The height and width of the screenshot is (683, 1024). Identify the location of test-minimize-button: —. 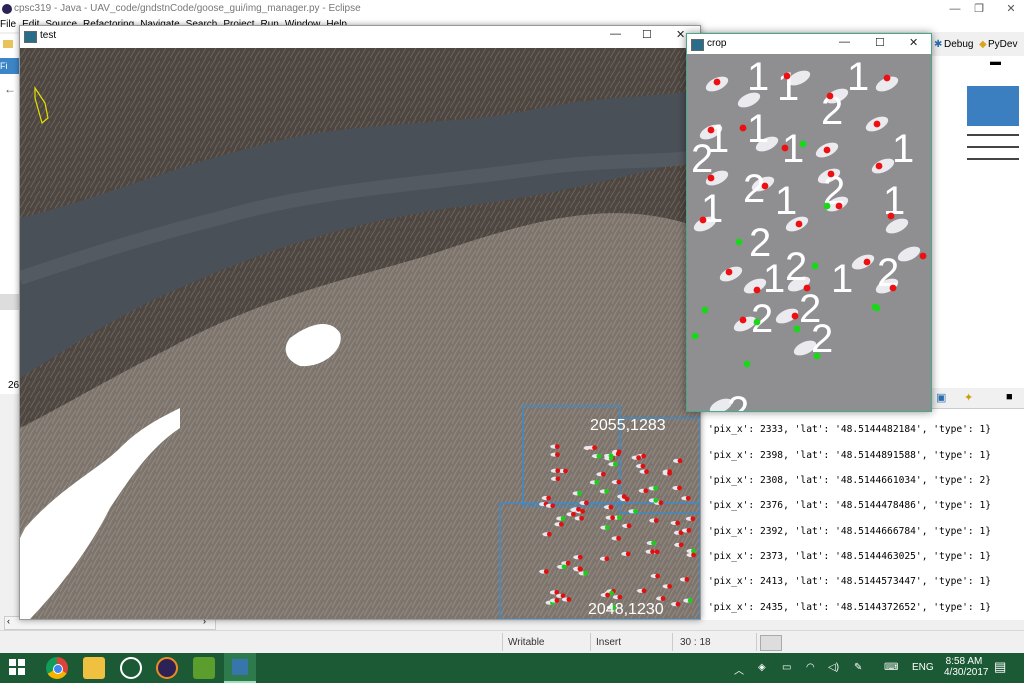
(615, 34).